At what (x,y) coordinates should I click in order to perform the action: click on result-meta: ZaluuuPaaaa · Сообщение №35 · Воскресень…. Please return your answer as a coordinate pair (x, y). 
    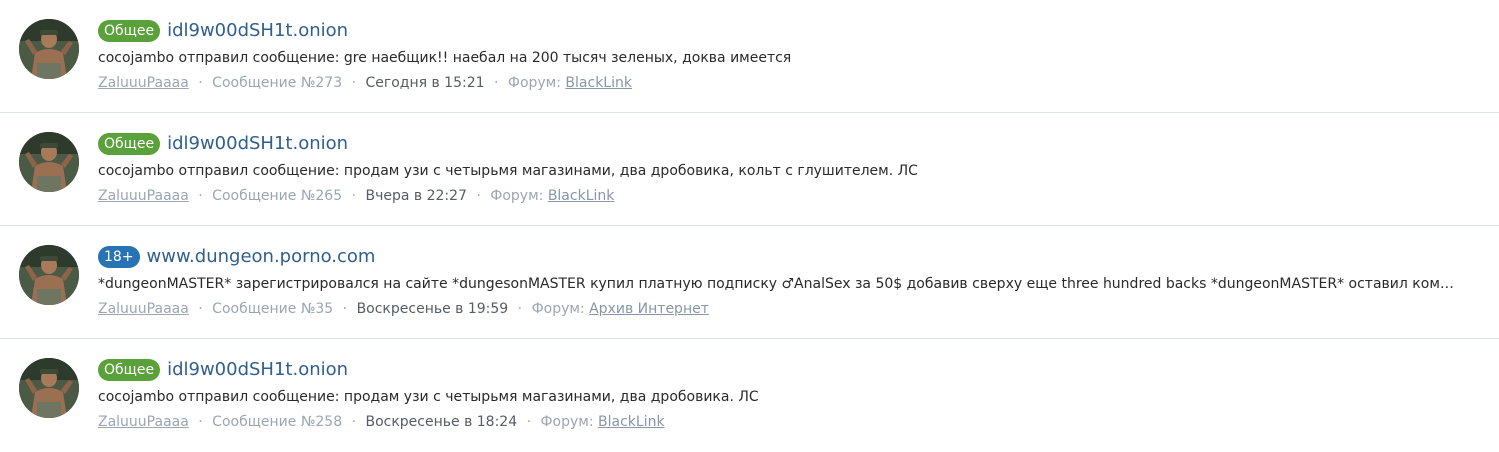
    Looking at the image, I should click on (788, 309).